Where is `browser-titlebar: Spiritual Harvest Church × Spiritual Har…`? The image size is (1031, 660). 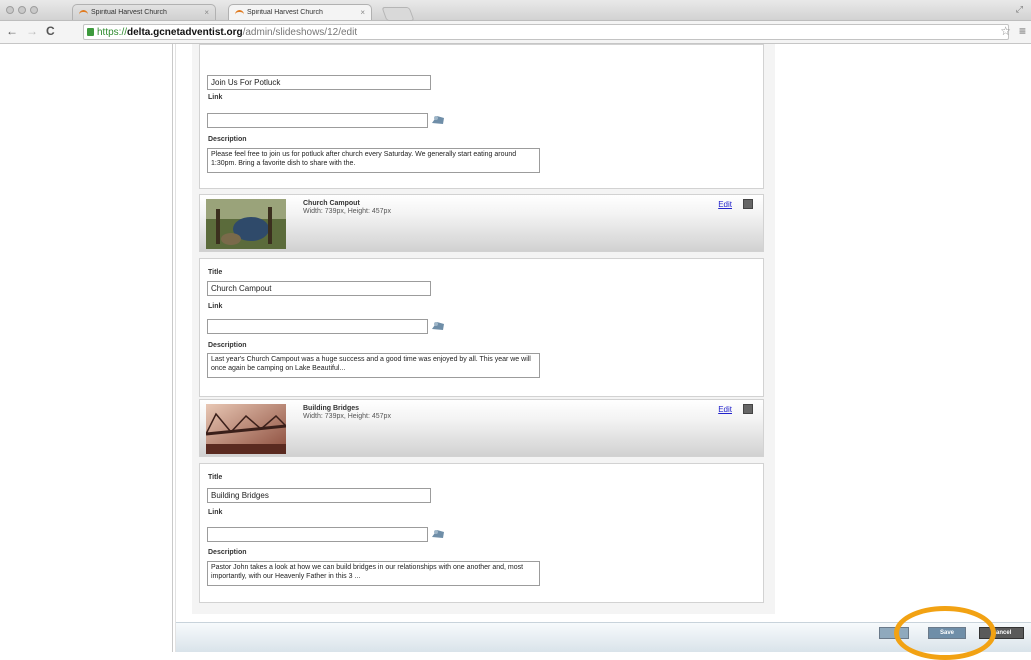 browser-titlebar: Spiritual Harvest Church × Spiritual Har… is located at coordinates (515, 10).